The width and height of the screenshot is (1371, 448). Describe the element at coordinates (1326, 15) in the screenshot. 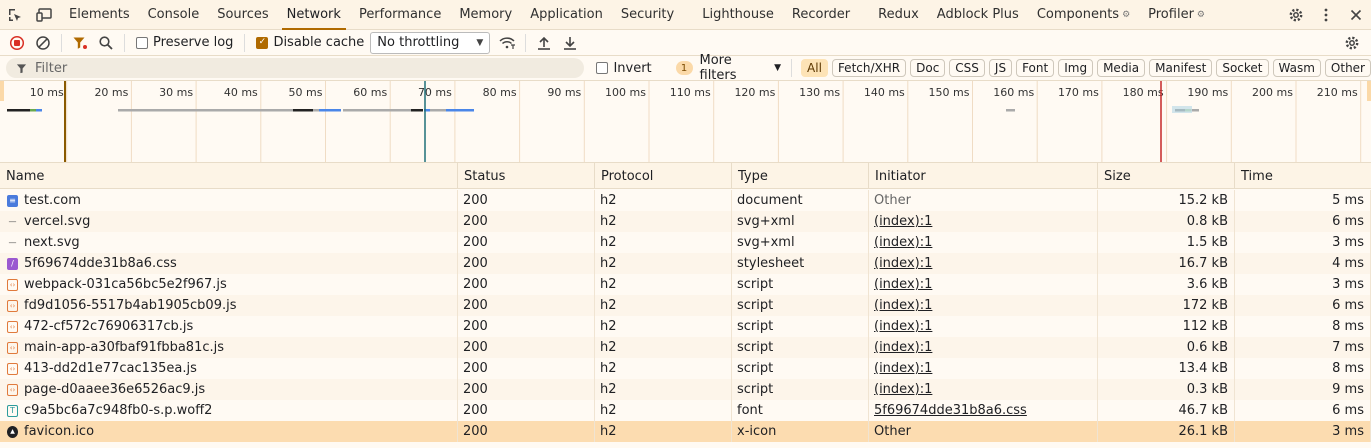

I see `more-options-icon` at that location.